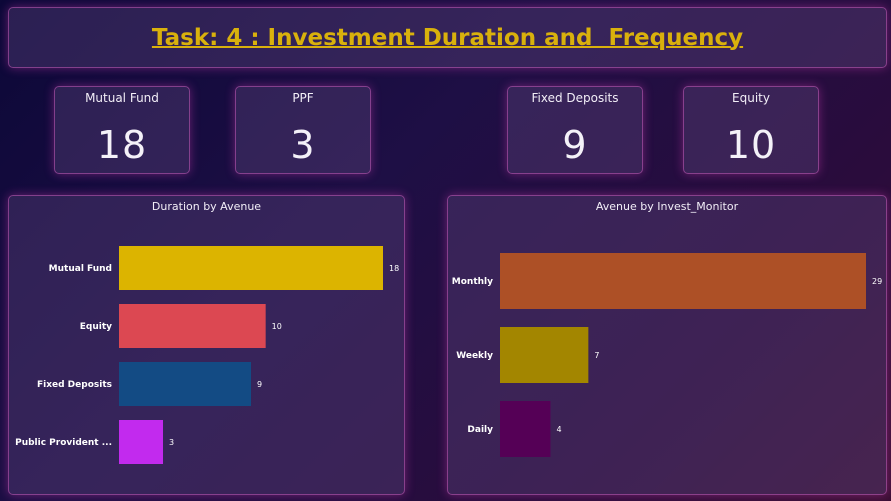 The height and width of the screenshot is (501, 891). I want to click on category-label: Fixed Deposits, so click(74, 385).